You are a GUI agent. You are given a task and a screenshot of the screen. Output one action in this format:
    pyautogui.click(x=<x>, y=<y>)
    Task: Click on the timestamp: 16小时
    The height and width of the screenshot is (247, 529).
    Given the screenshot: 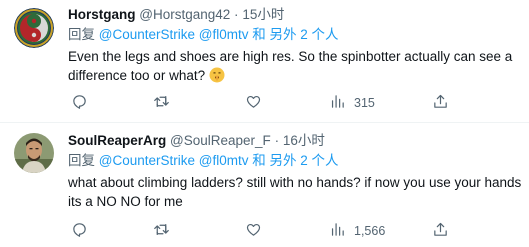 What is the action you would take?
    pyautogui.click(x=304, y=140)
    